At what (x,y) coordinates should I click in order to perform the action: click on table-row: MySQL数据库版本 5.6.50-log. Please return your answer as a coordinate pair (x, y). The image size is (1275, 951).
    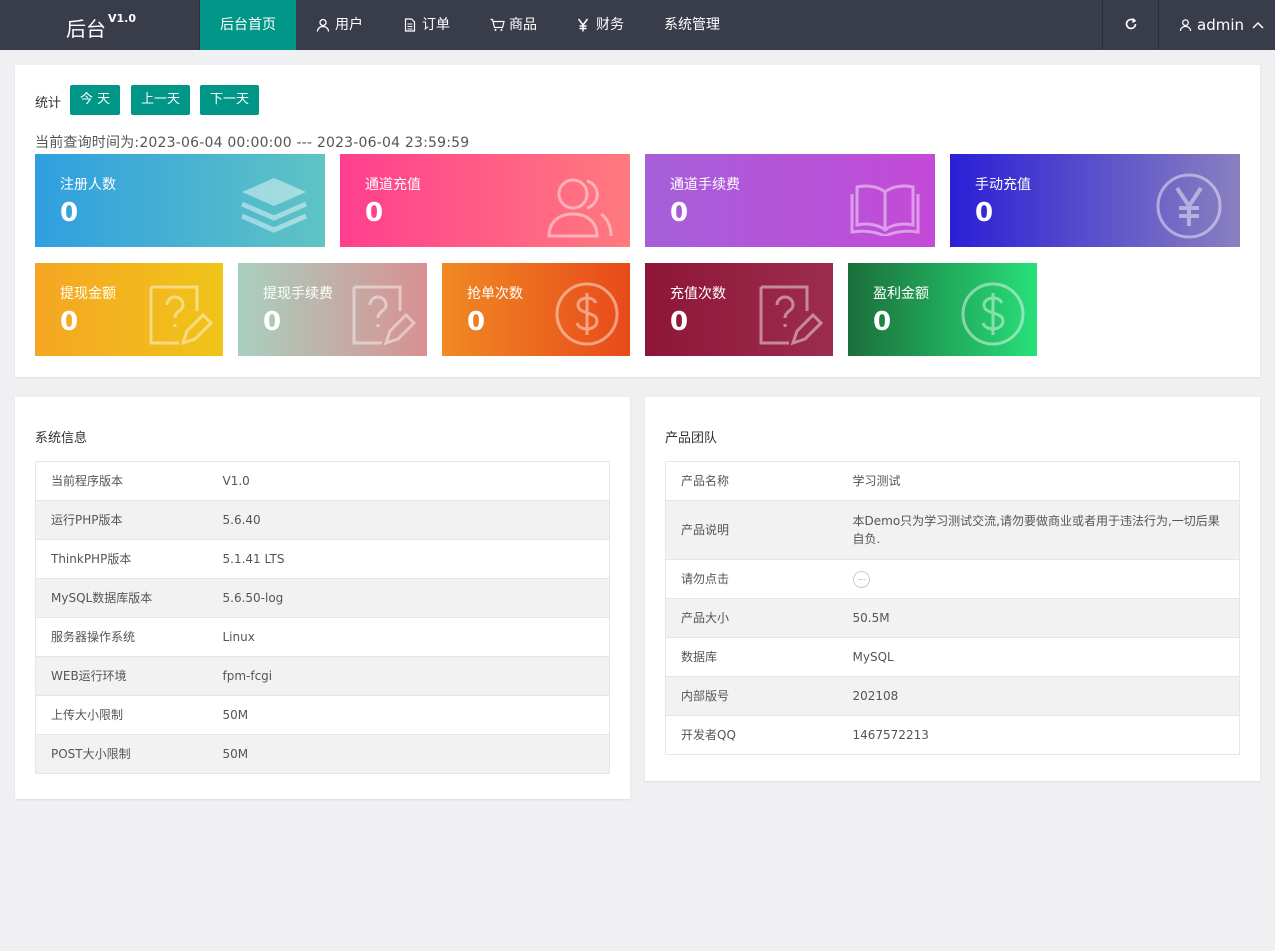
    Looking at the image, I should click on (322, 598).